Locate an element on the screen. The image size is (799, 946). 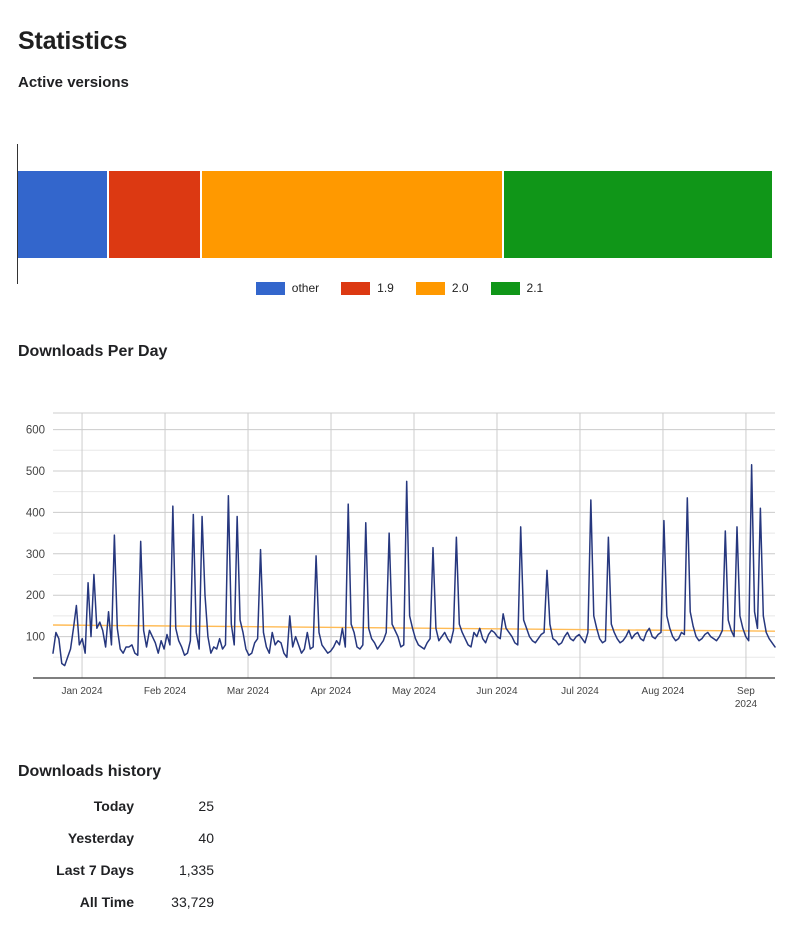
history-row-label: Today is located at coordinates (113, 806).